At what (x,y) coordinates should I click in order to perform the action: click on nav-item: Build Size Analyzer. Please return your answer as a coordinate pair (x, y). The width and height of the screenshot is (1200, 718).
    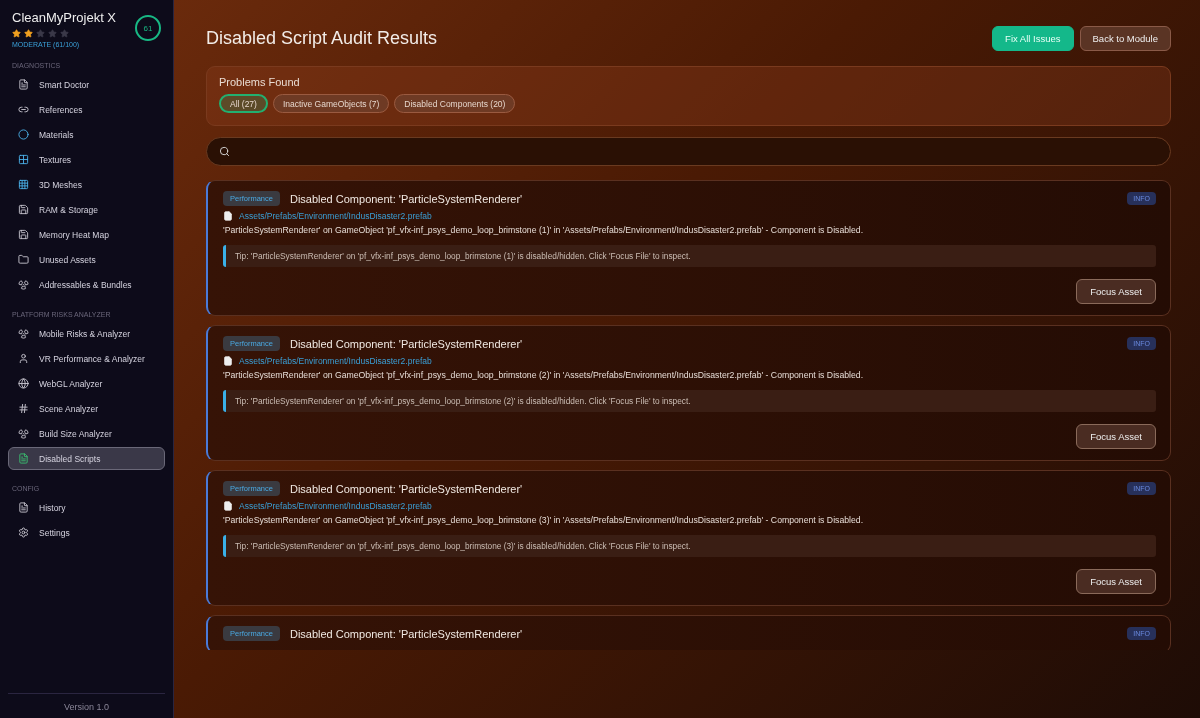
    Looking at the image, I should click on (86, 433).